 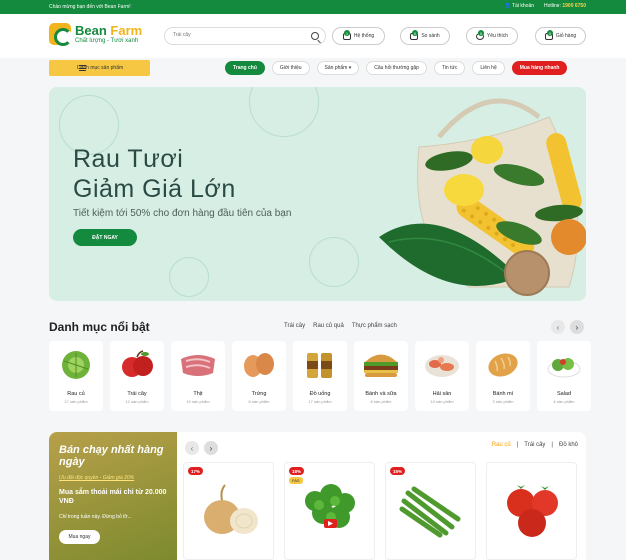 I want to click on green-beans-icon, so click(x=430, y=512).